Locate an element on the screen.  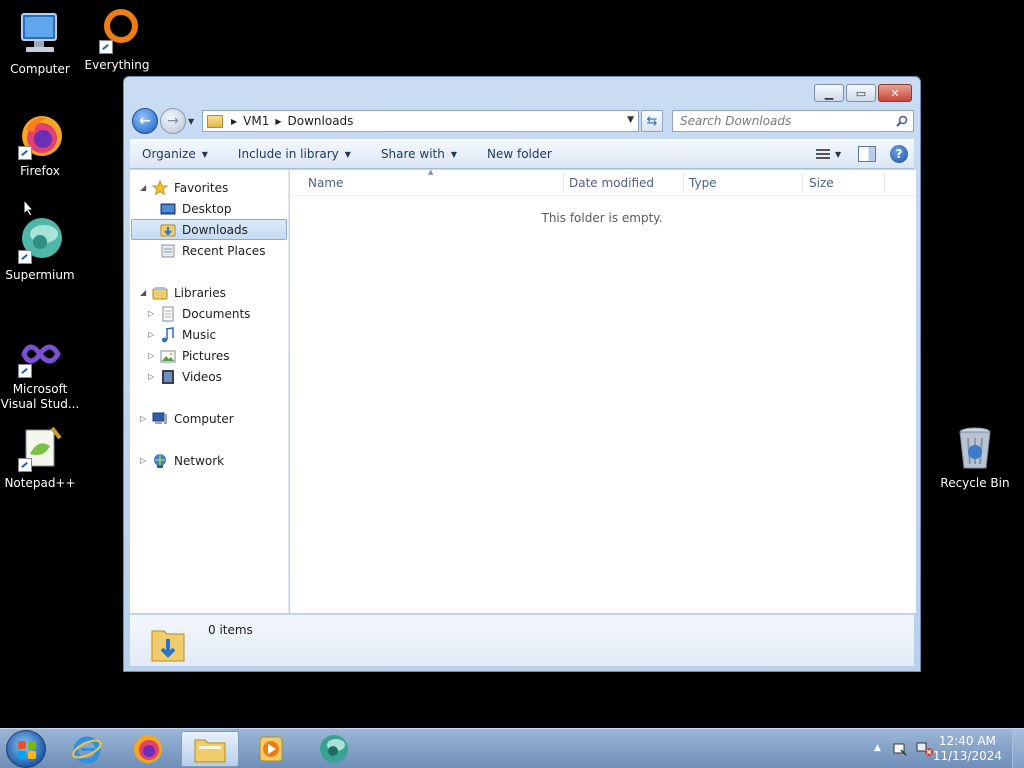
nav-item-network: ▷ Network is located at coordinates (182, 460).